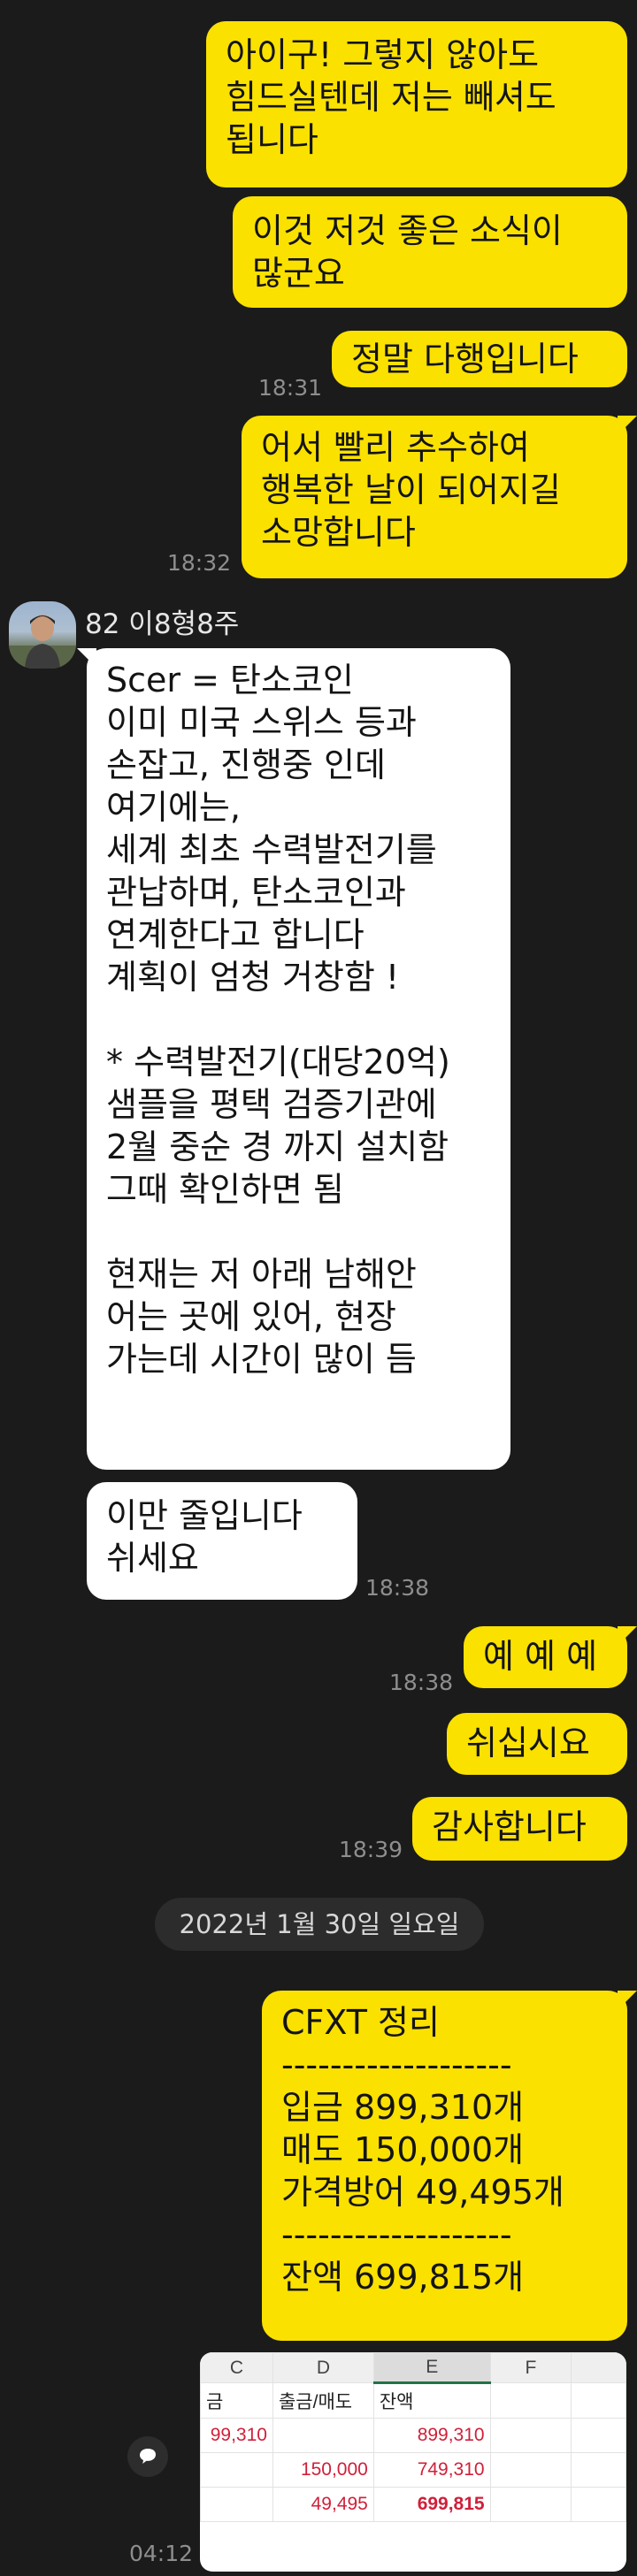 The image size is (637, 2576). I want to click on date-divider: 2022년 1월 30일 일요일, so click(319, 1925).